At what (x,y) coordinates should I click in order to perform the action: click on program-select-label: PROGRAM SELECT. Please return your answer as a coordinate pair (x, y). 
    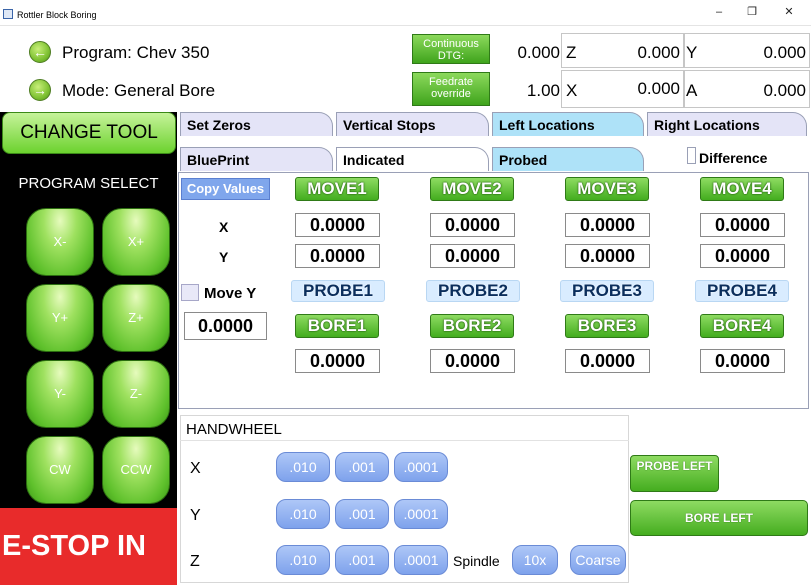
    Looking at the image, I should click on (88, 183).